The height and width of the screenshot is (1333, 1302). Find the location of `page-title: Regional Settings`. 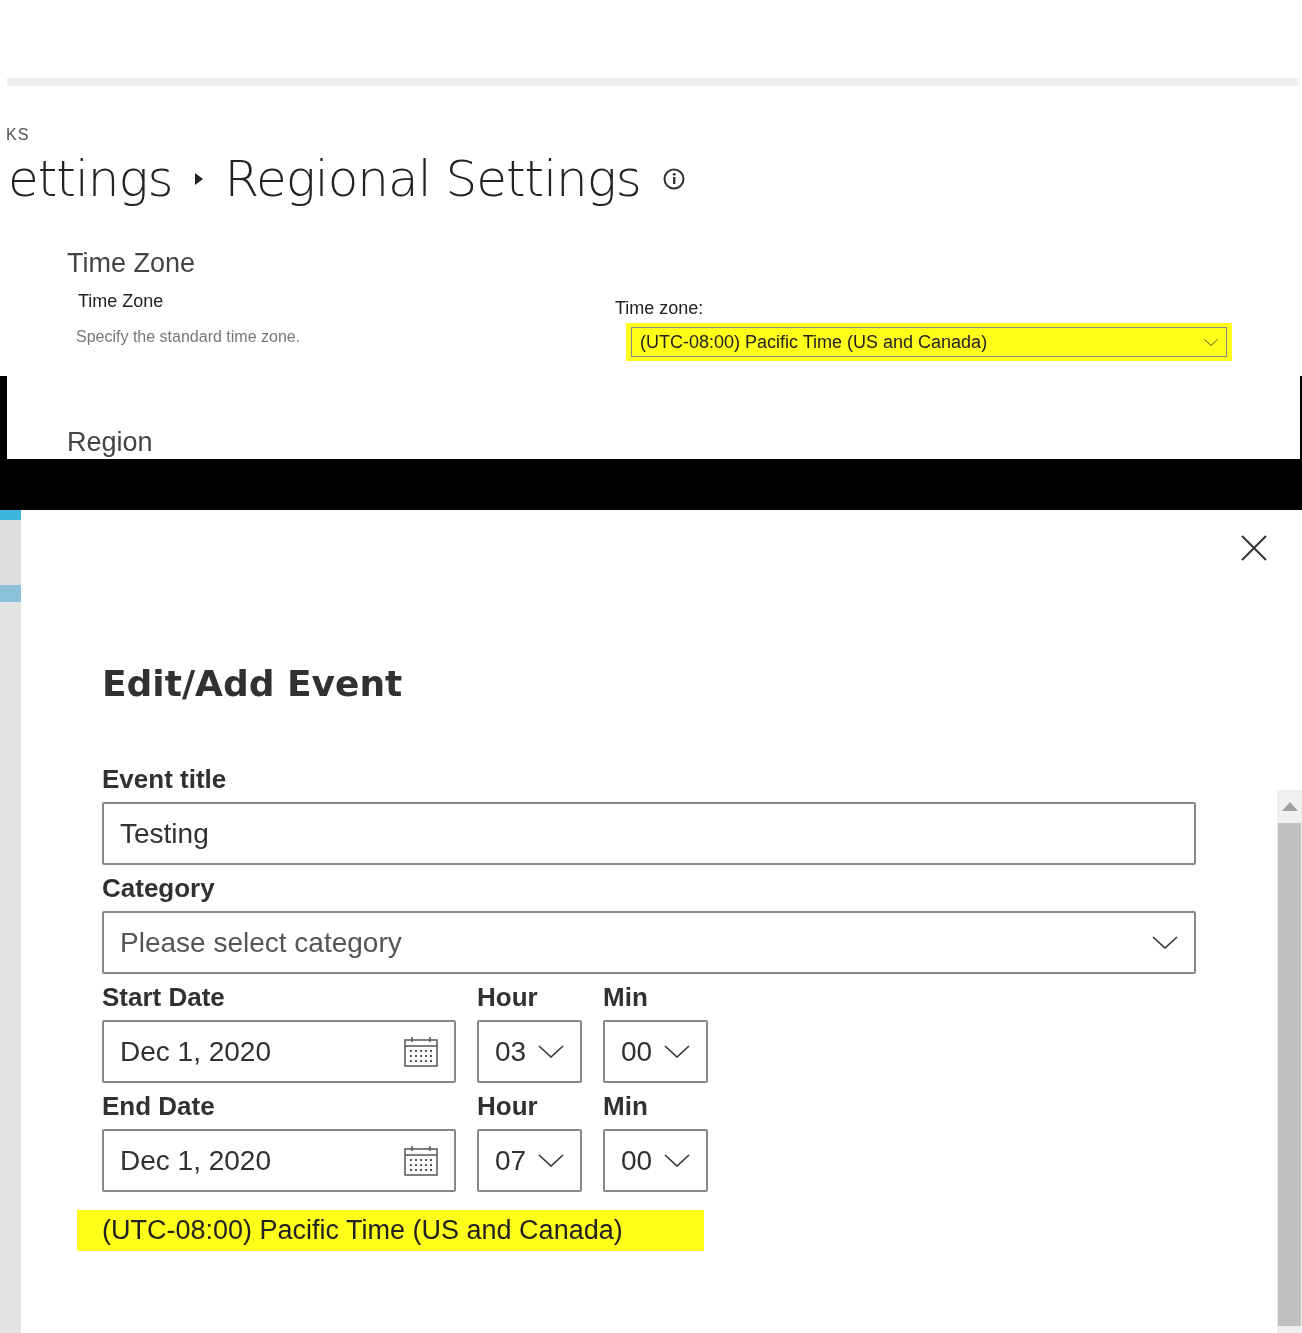

page-title: Regional Settings is located at coordinates (432, 179).